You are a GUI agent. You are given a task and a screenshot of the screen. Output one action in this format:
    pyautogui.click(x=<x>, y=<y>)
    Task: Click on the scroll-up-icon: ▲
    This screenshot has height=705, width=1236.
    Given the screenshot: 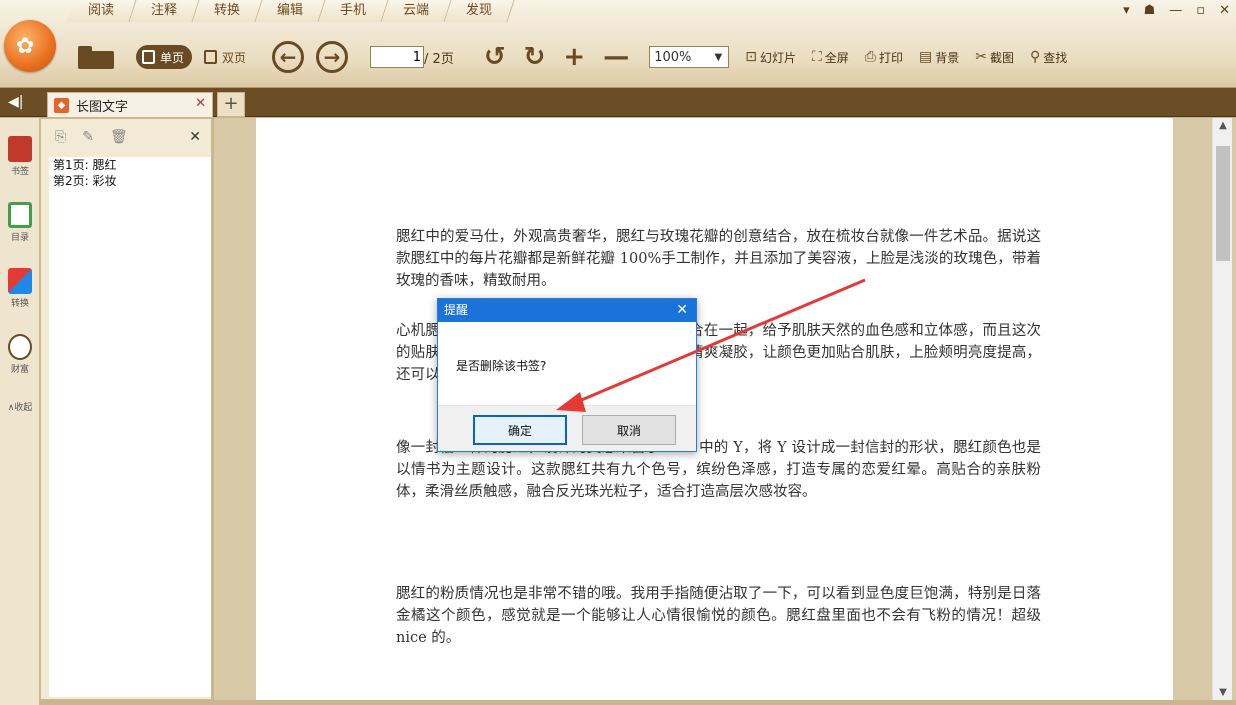 What is the action you would take?
    pyautogui.click(x=1223, y=125)
    